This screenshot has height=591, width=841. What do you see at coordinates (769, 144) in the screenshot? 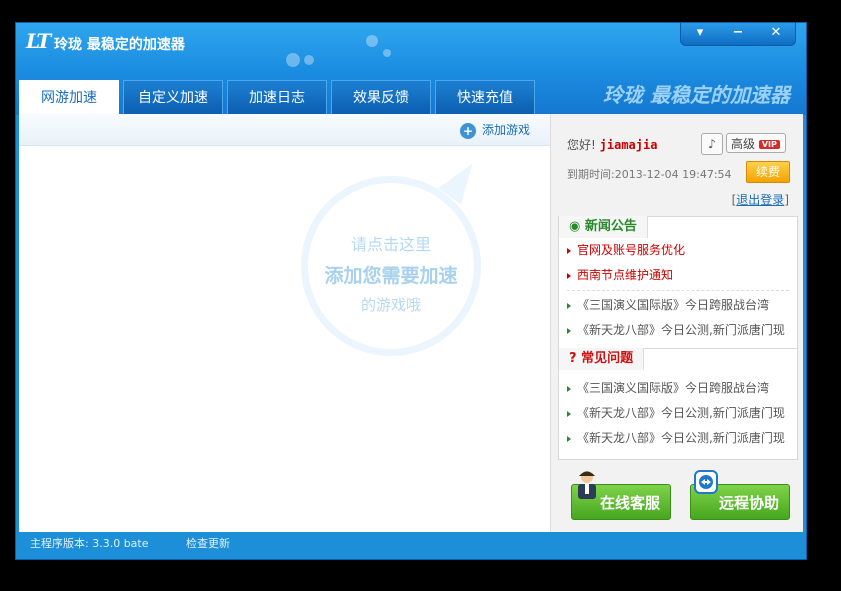
I see `vip-badge: VIP` at bounding box center [769, 144].